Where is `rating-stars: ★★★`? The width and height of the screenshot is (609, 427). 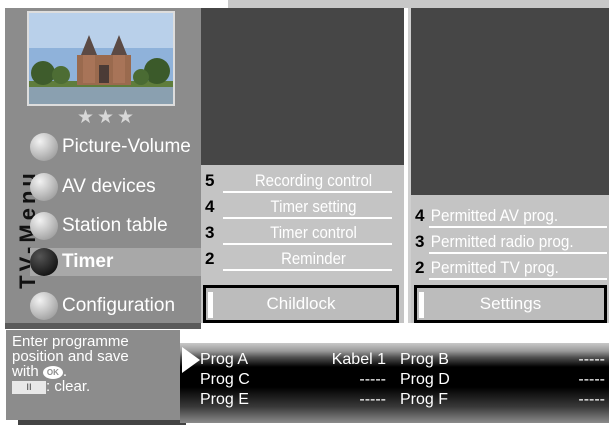 rating-stars: ★★★ is located at coordinates (107, 117).